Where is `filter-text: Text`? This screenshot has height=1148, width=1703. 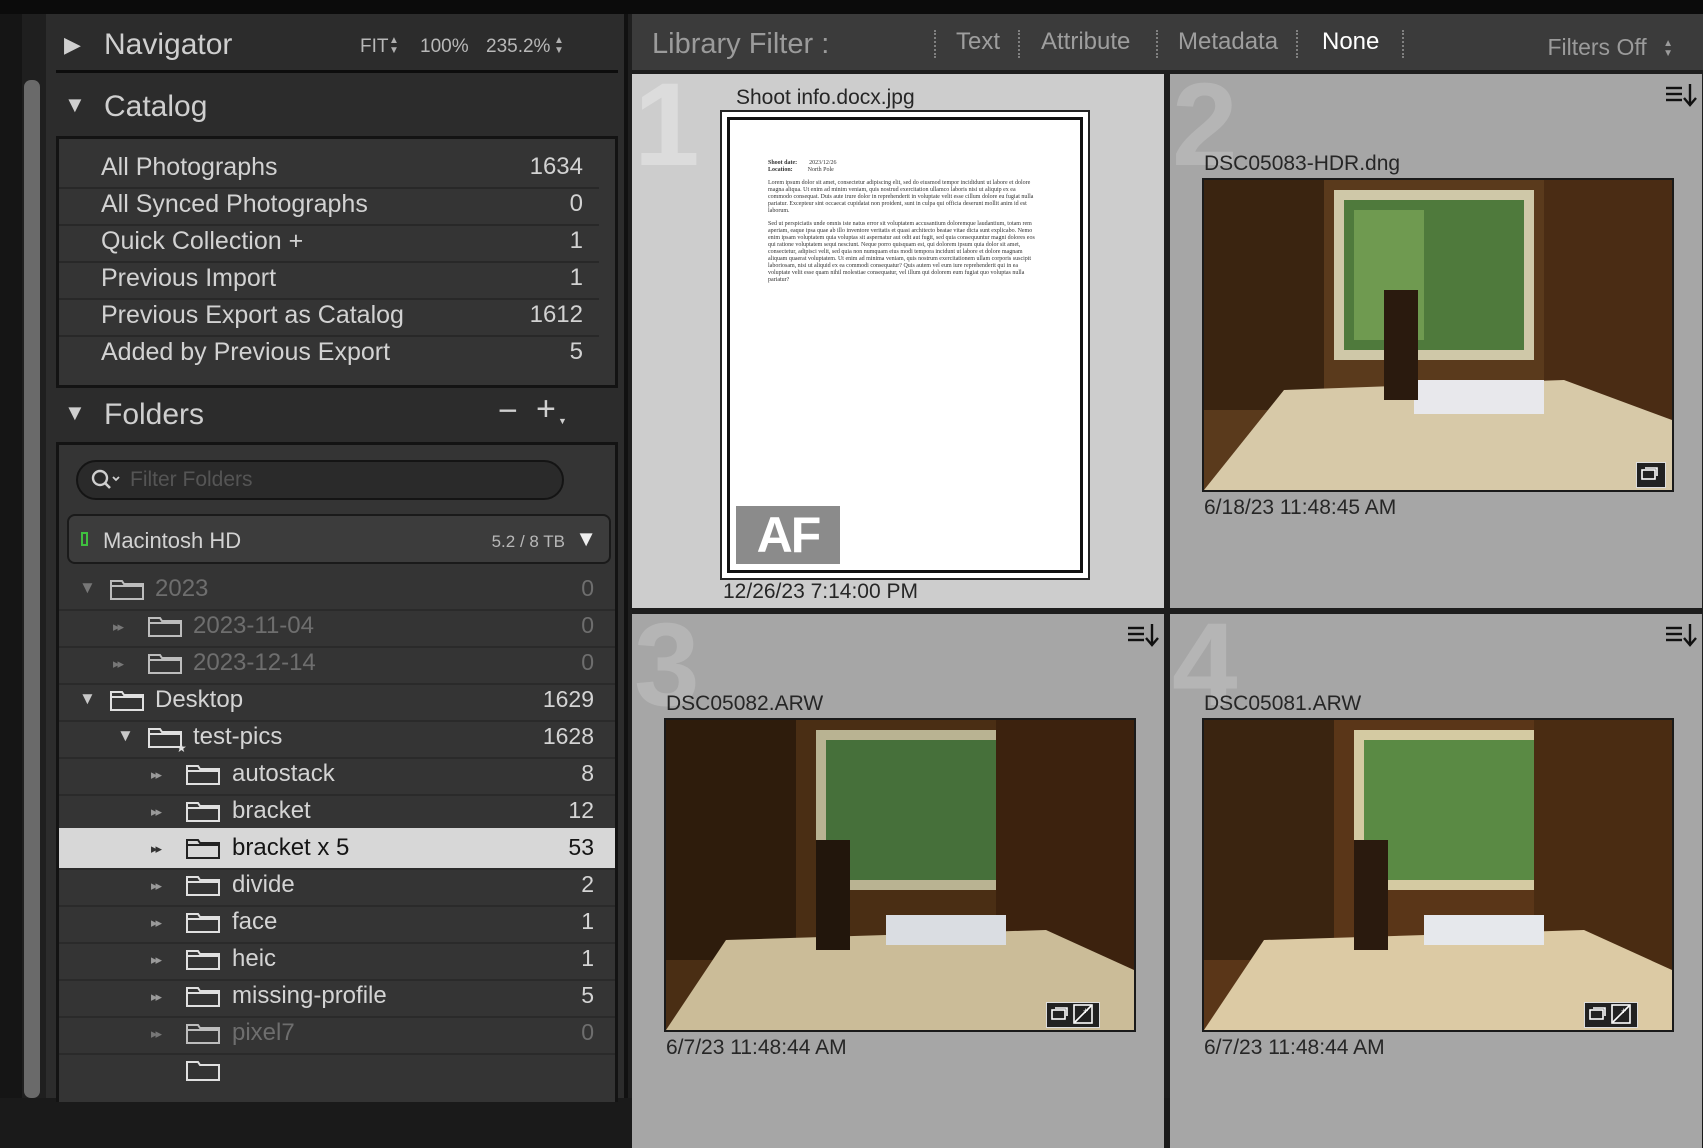 filter-text: Text is located at coordinates (978, 42).